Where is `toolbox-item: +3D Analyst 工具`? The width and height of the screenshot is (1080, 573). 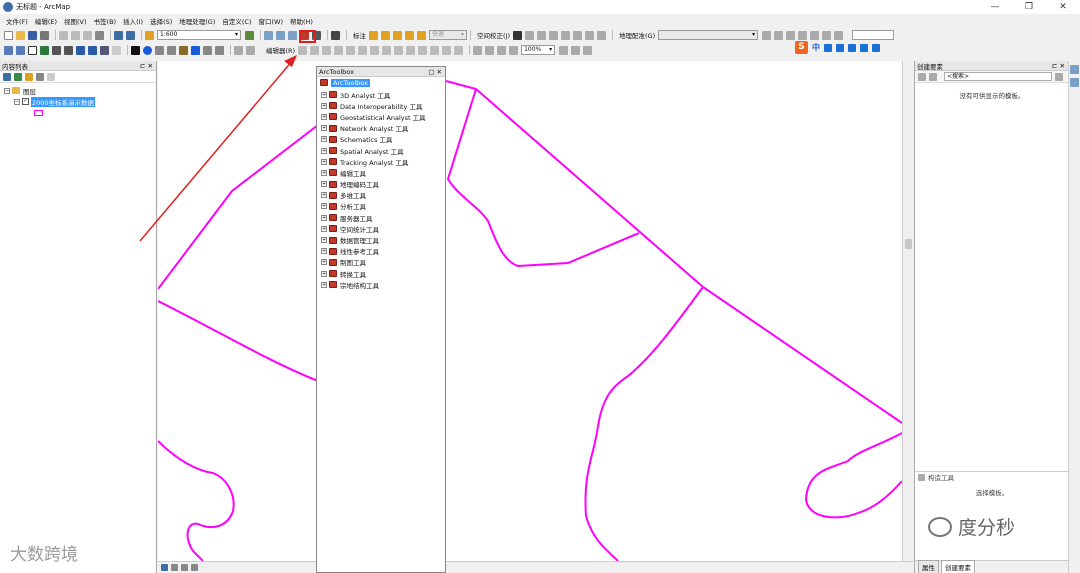
toolbox-item: +3D Analyst 工具 is located at coordinates (383, 94).